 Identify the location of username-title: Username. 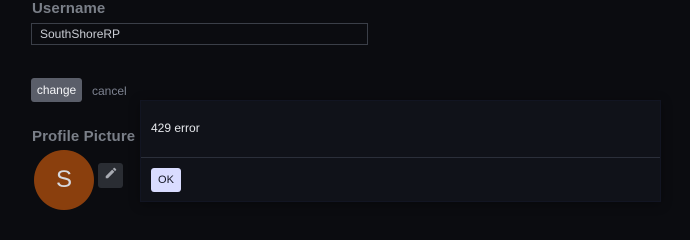
(69, 8).